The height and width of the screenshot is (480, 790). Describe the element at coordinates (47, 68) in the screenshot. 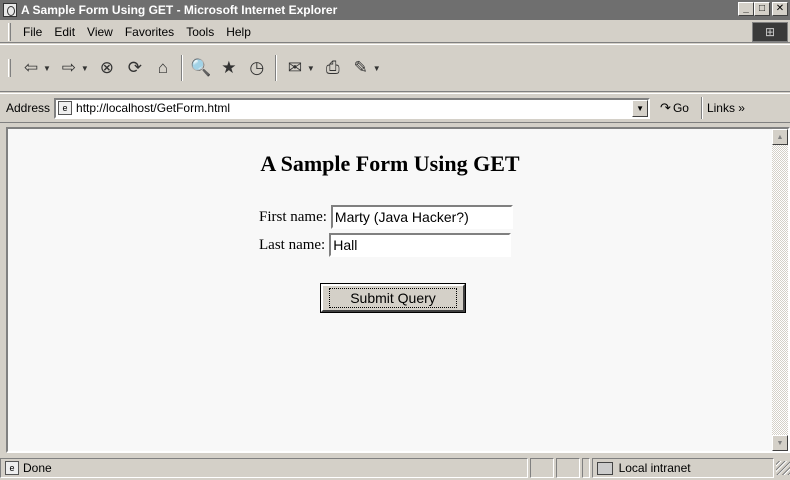

I see `back-dropdown-icon: ▼` at that location.